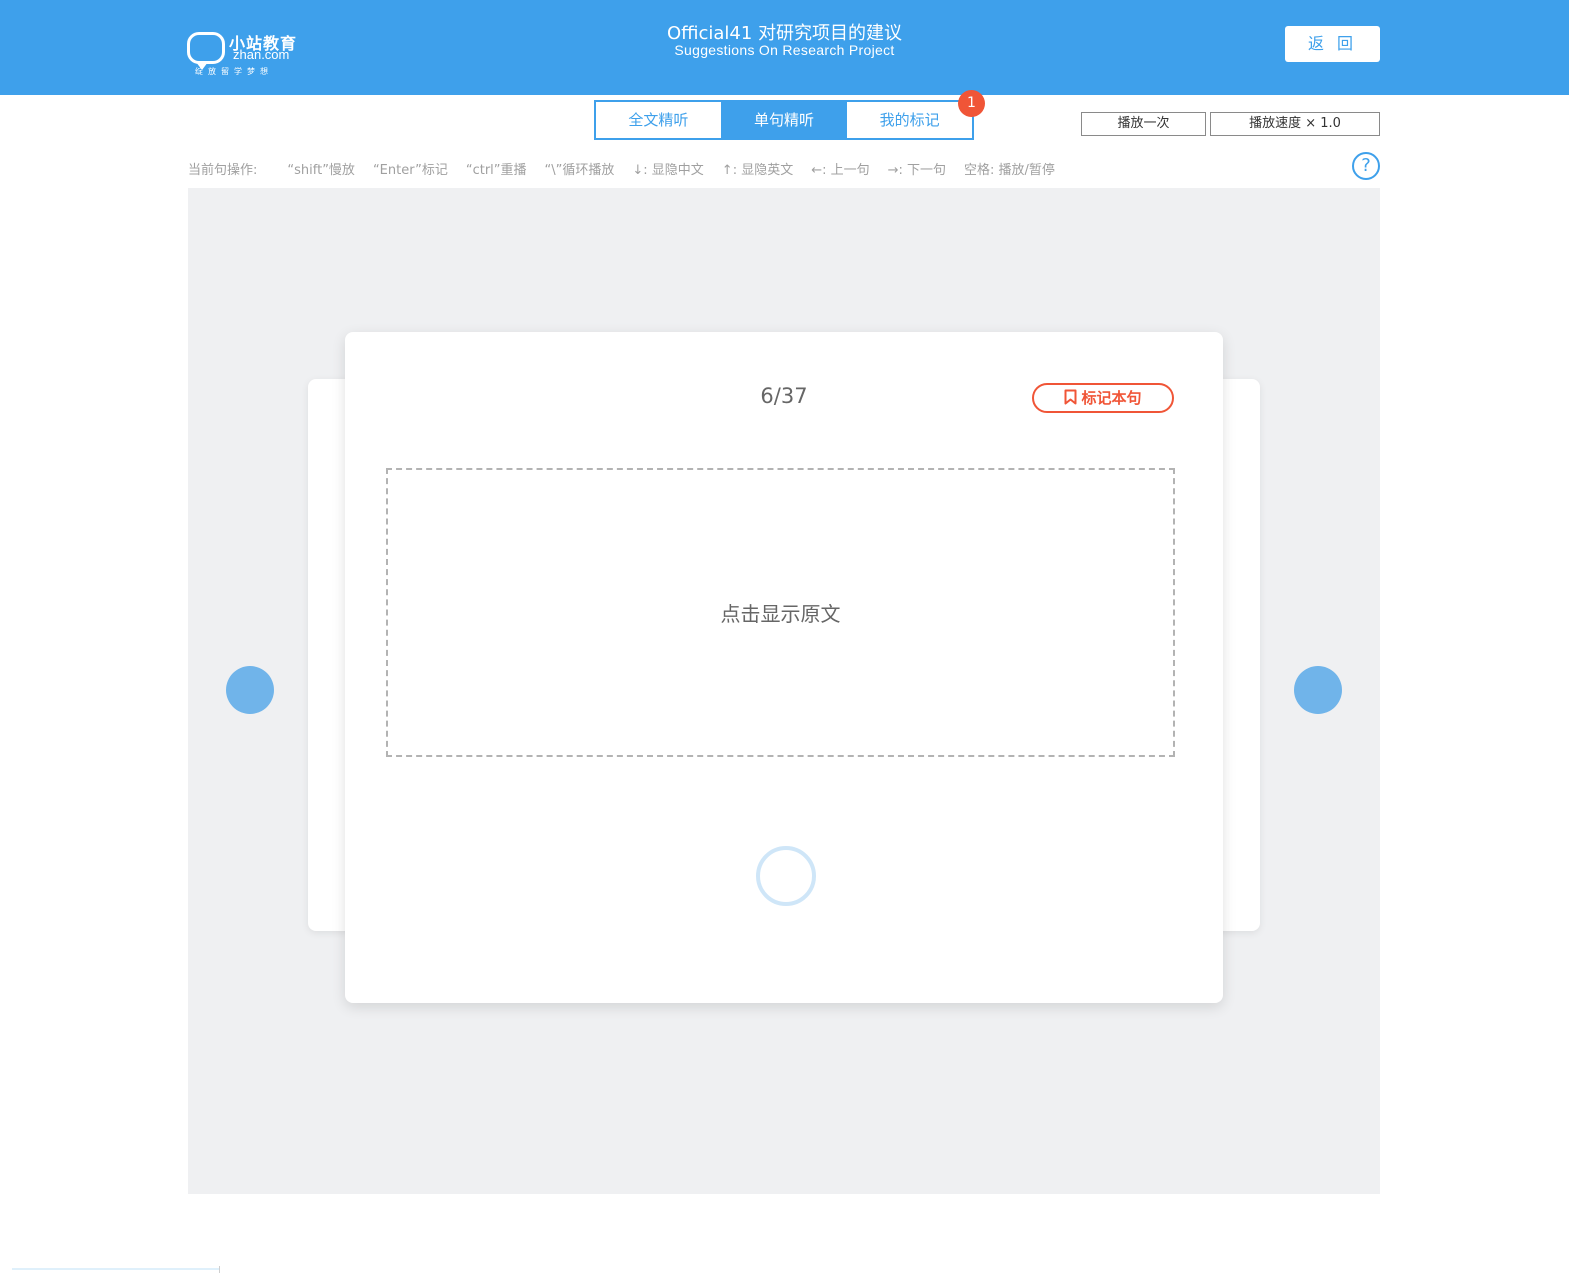 The width and height of the screenshot is (1569, 1273). I want to click on mark-sentence-label: 标记本句, so click(1111, 398).